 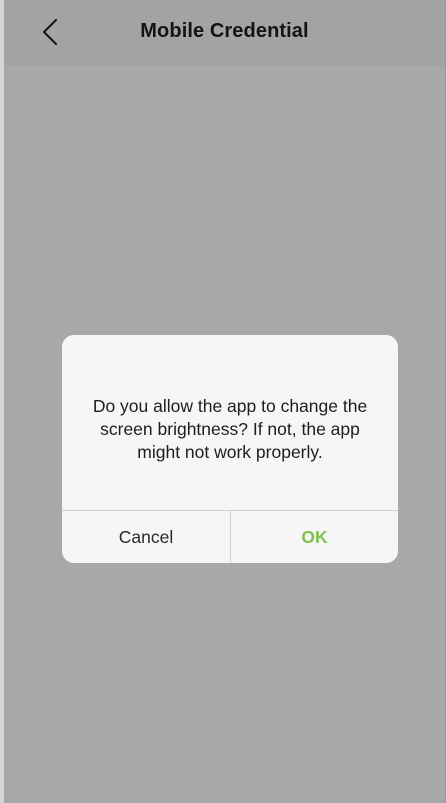 I want to click on page-title: Mobile Credential, so click(x=224, y=31).